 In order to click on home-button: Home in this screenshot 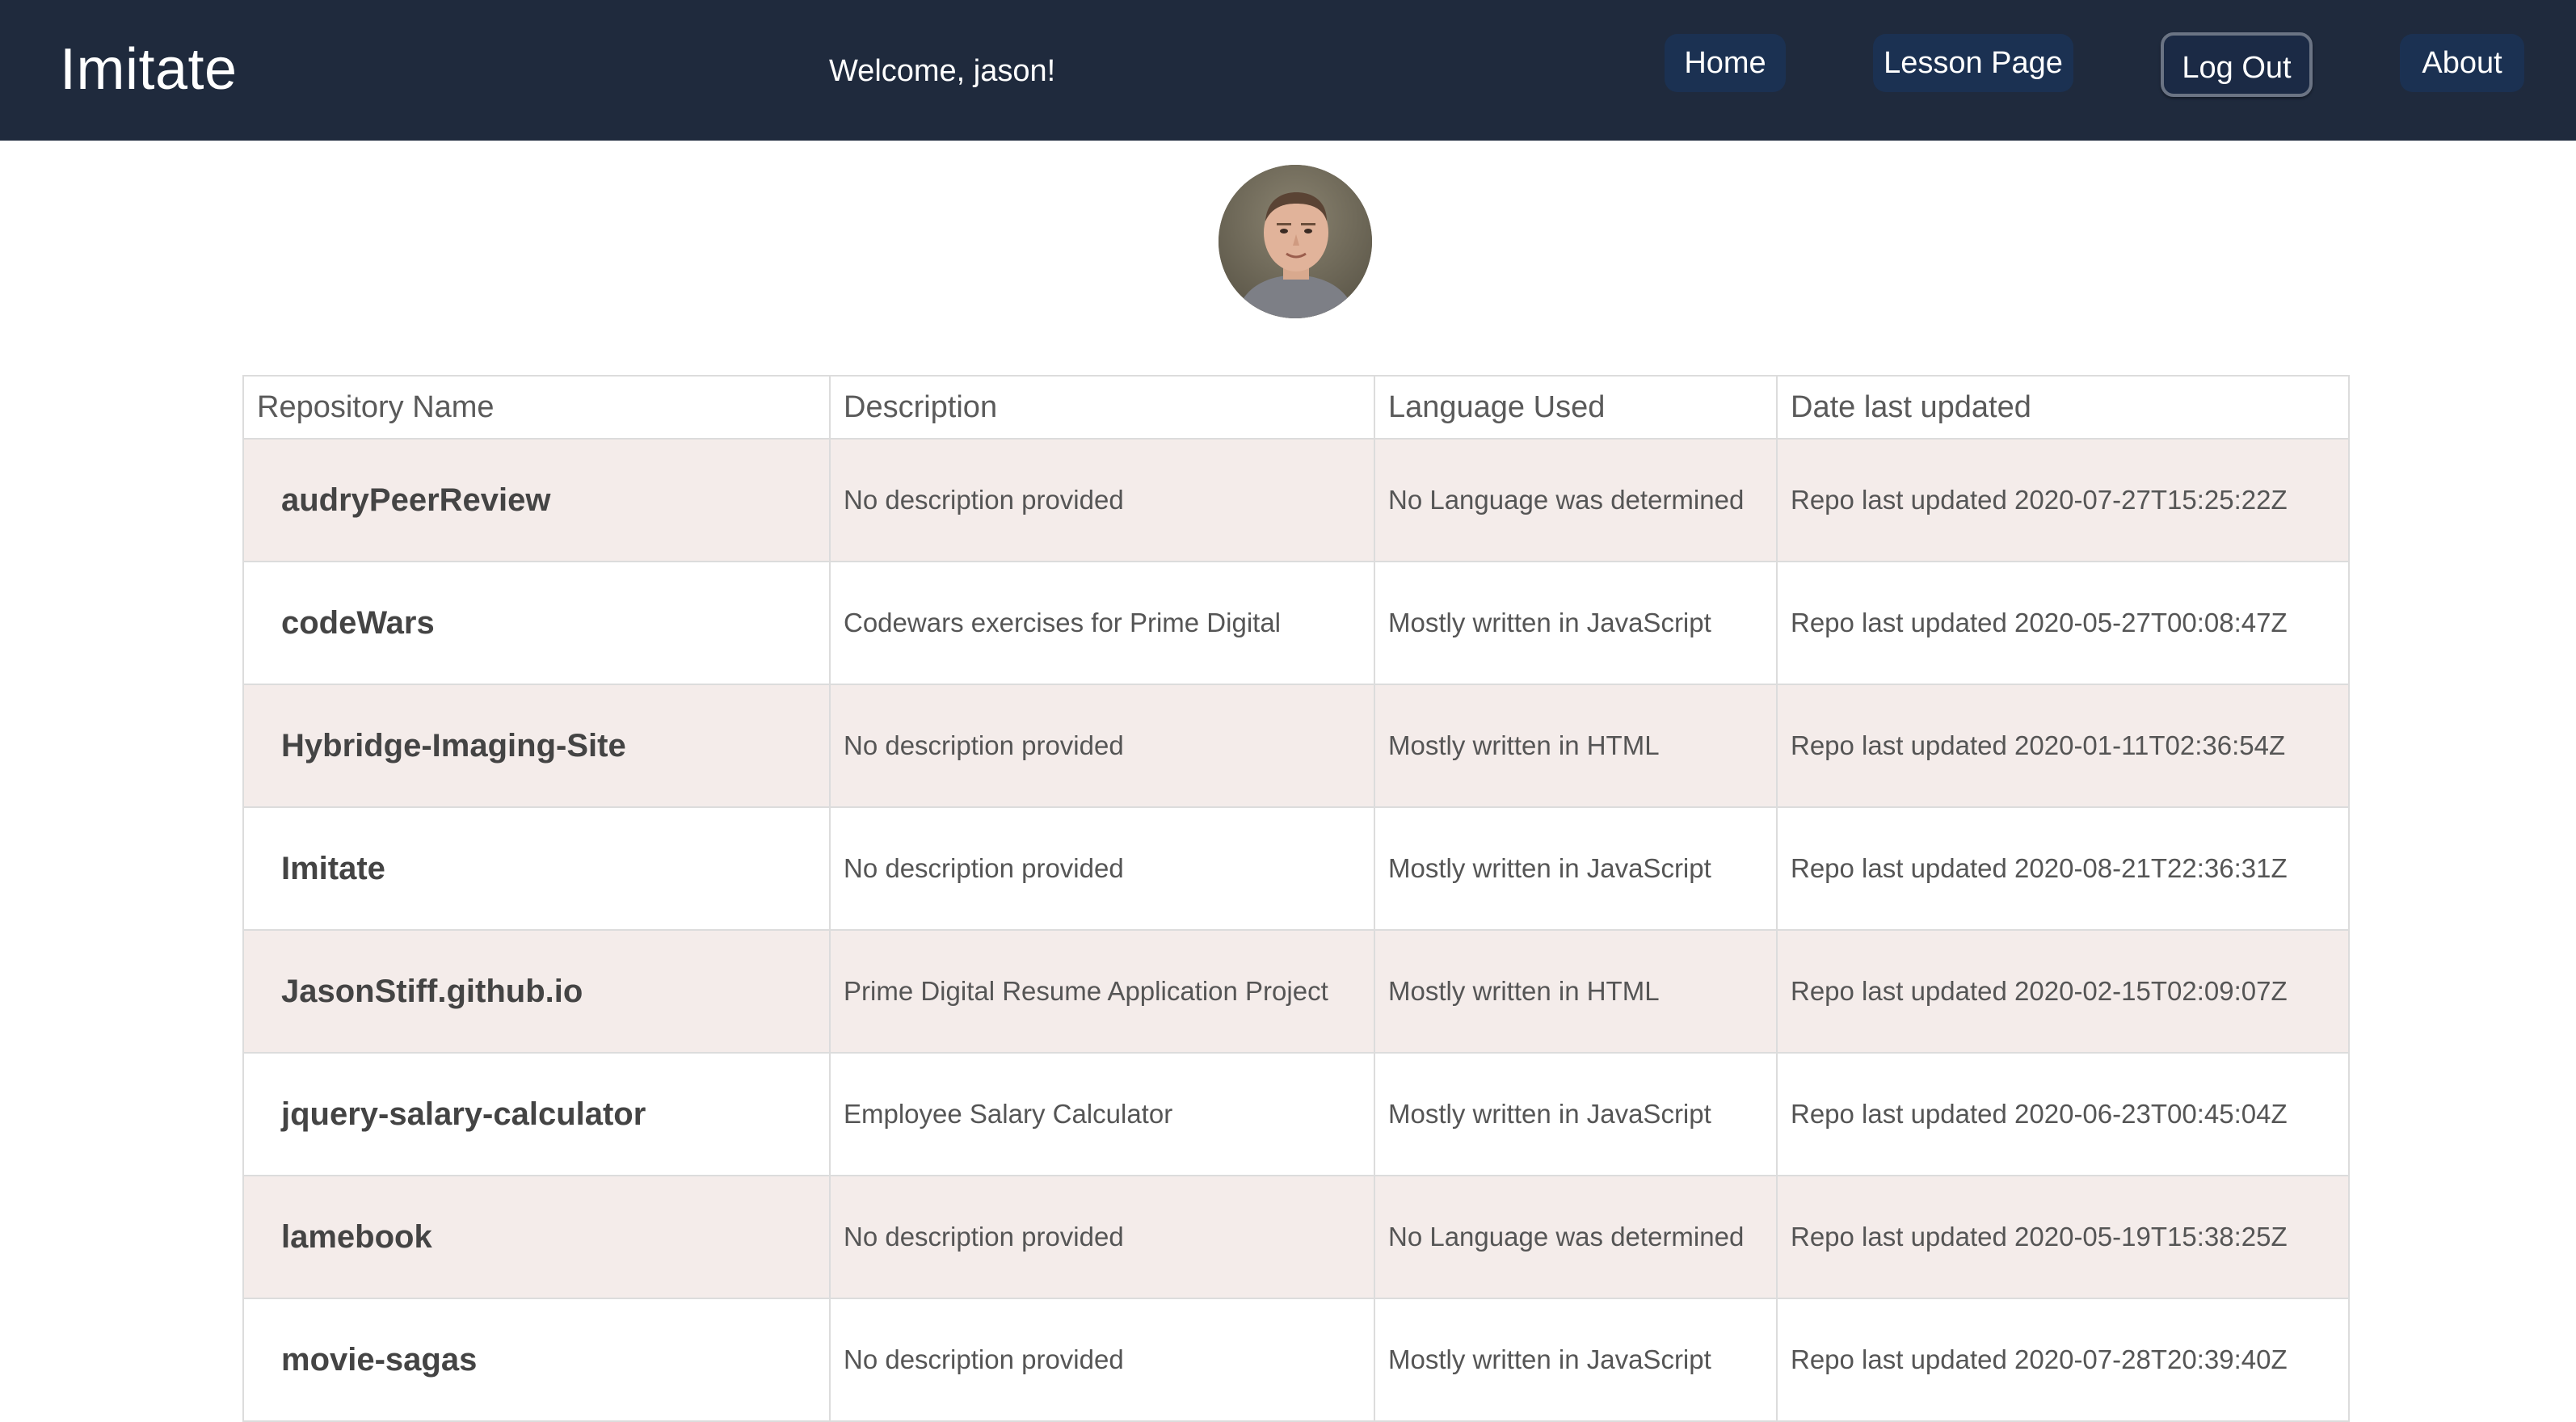, I will do `click(1725, 63)`.